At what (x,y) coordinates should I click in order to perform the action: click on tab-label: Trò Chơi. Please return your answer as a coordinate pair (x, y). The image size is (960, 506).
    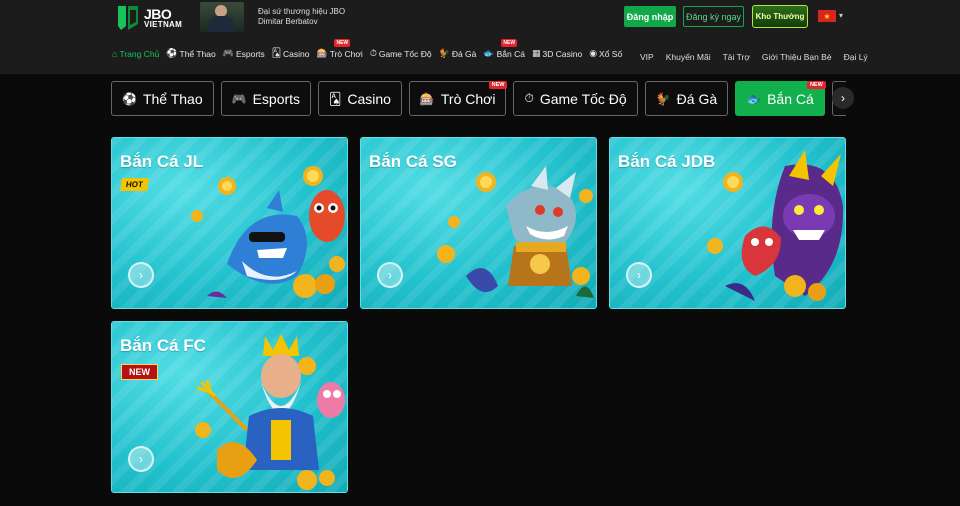
    Looking at the image, I should click on (468, 98).